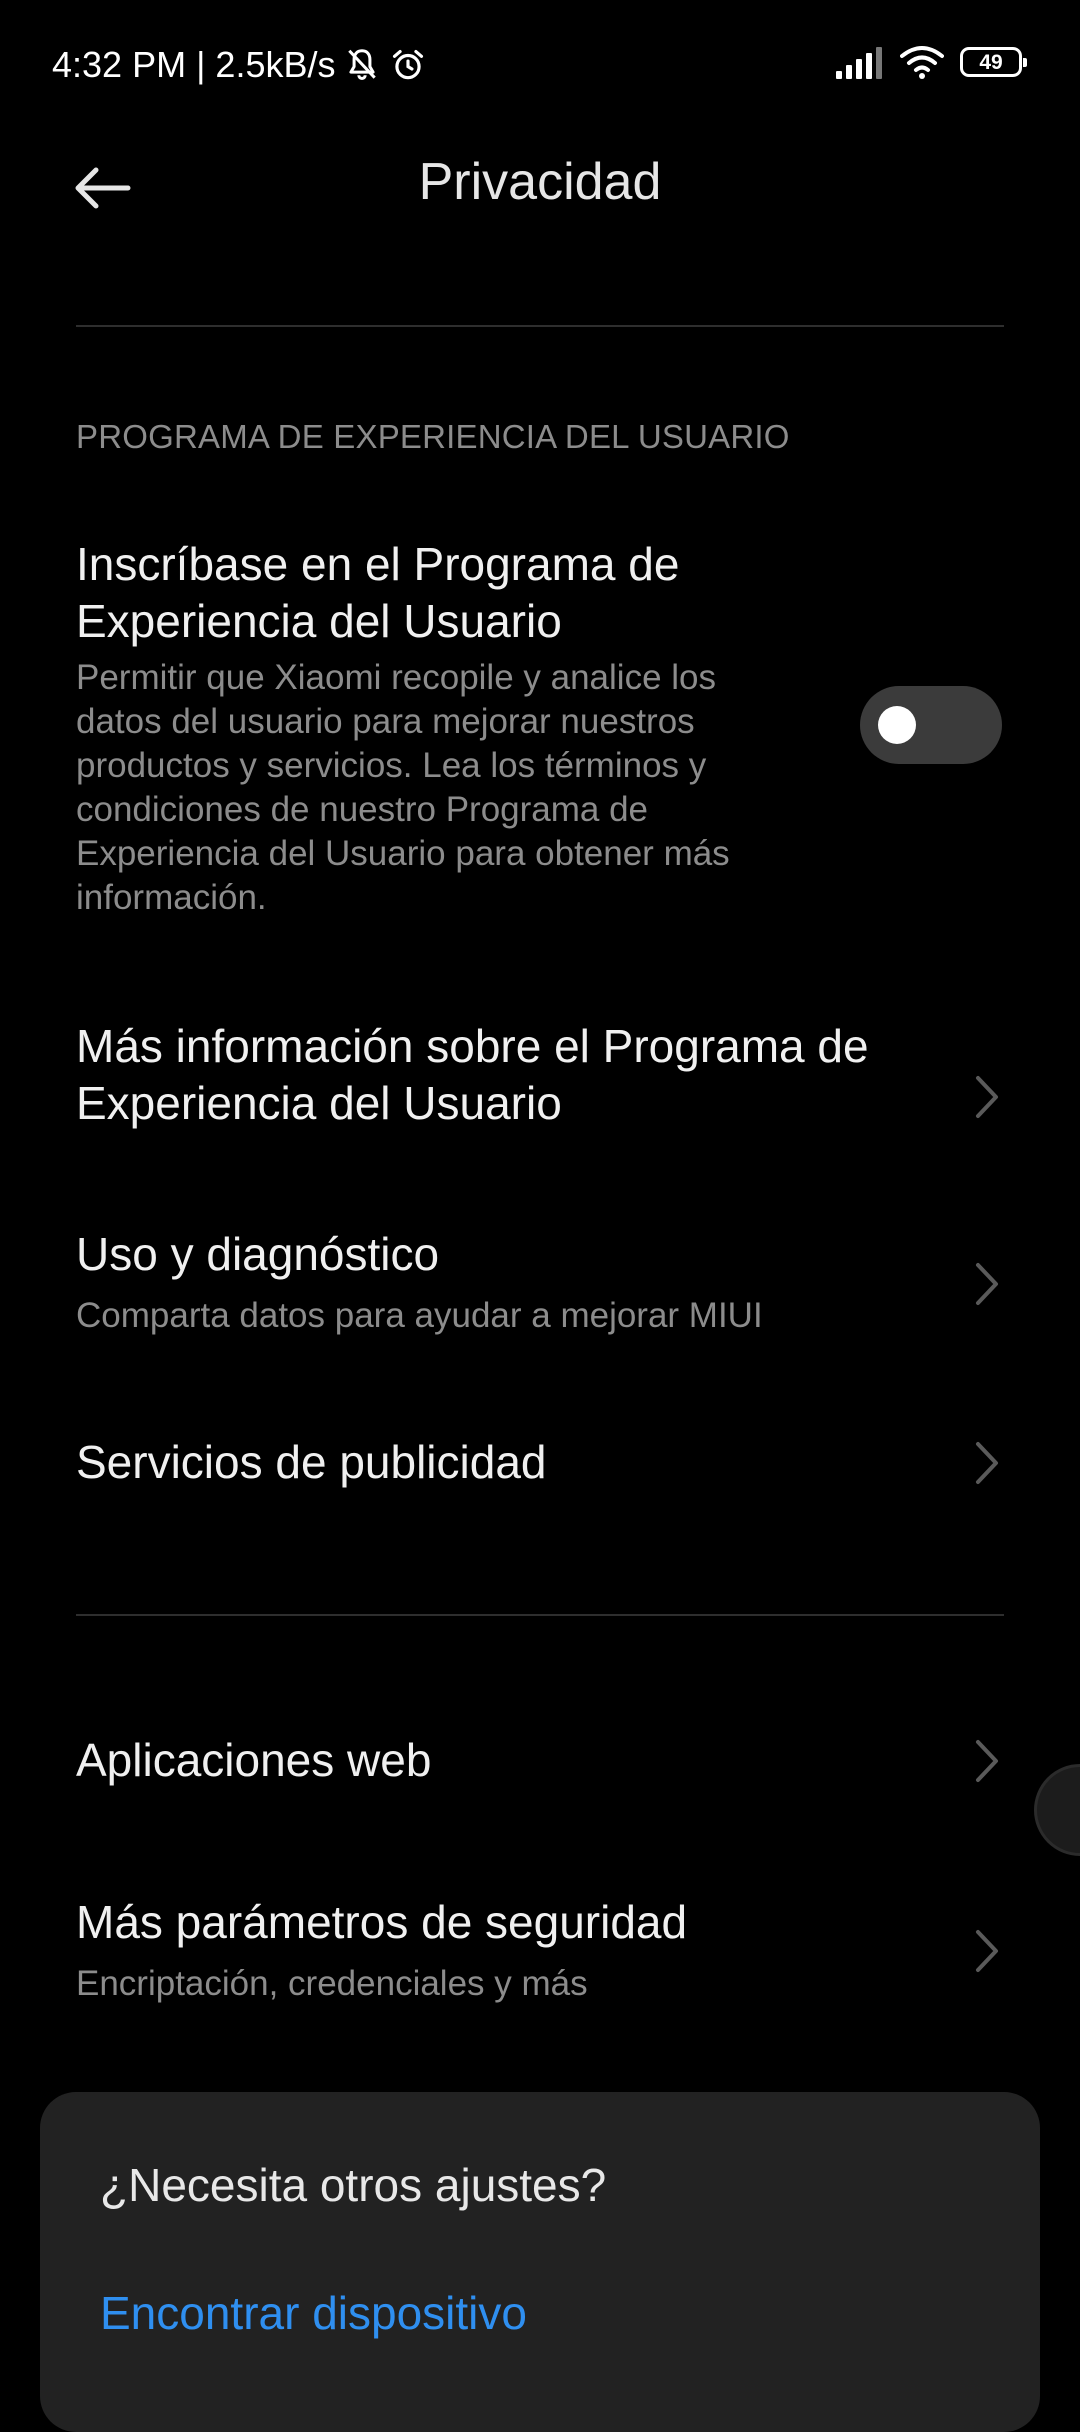  I want to click on toggle-knob, so click(897, 725).